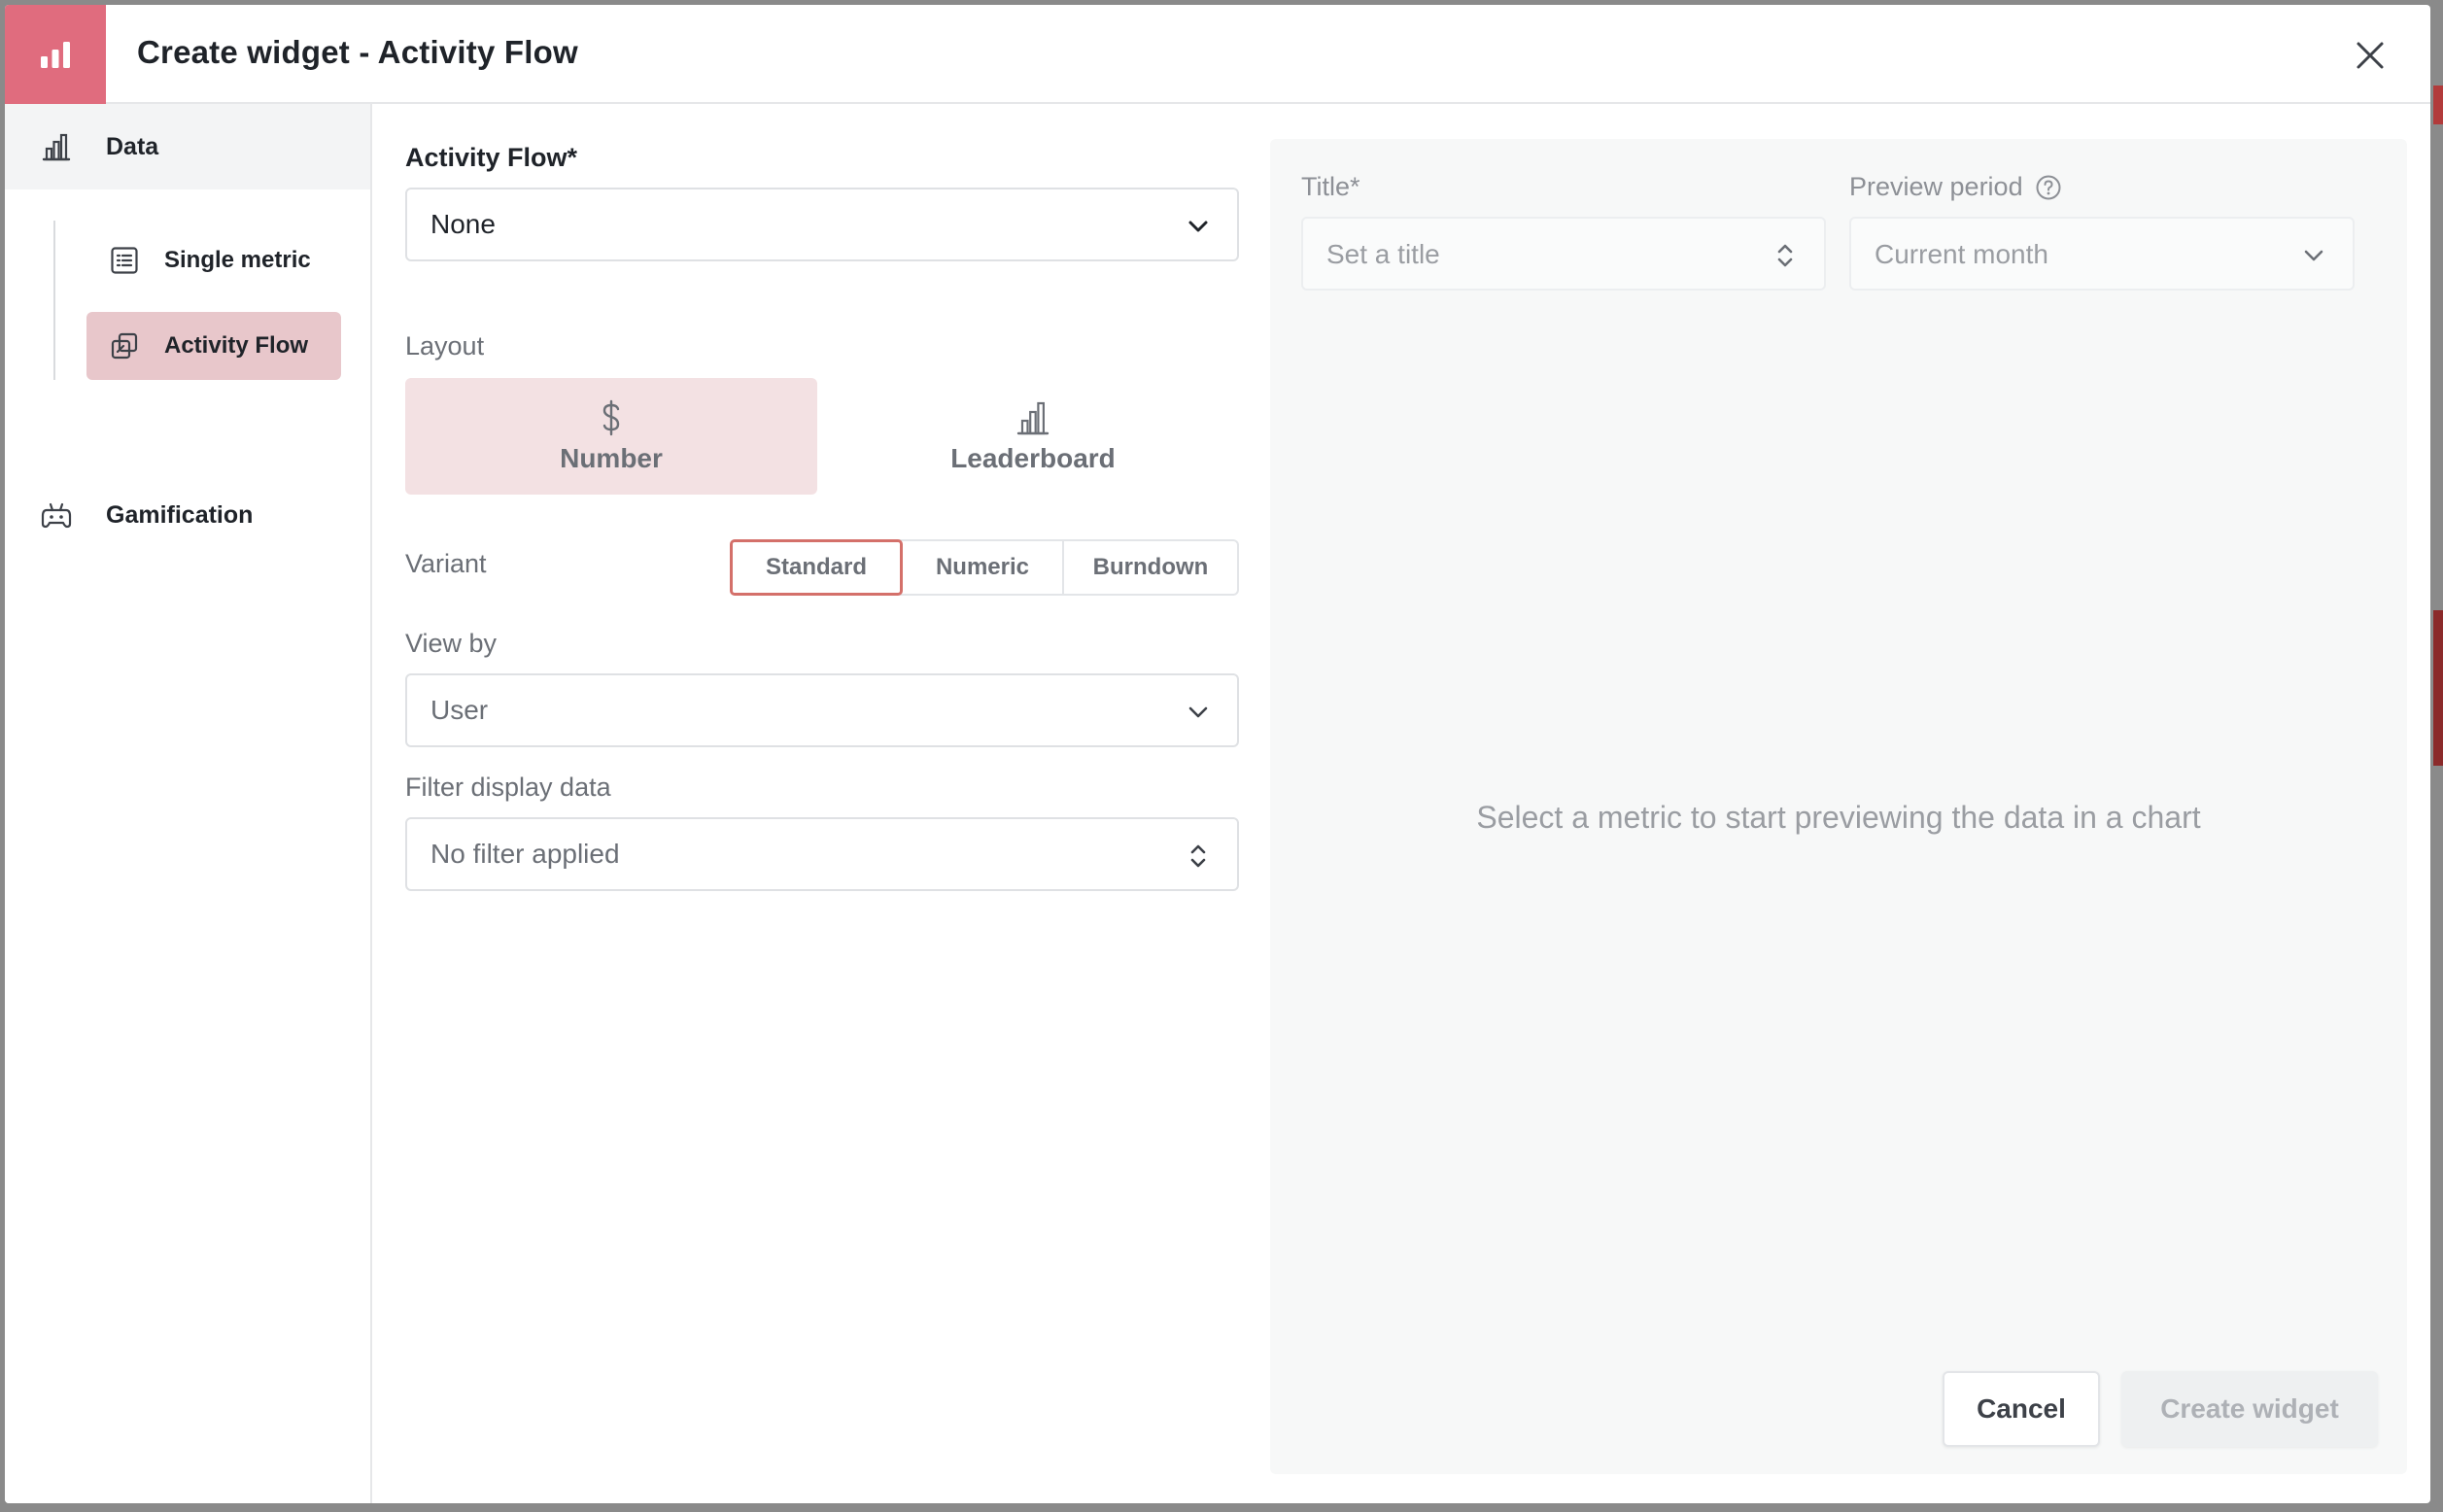 This screenshot has width=2443, height=1512. I want to click on title-placeholder: Set a title, so click(1383, 254).